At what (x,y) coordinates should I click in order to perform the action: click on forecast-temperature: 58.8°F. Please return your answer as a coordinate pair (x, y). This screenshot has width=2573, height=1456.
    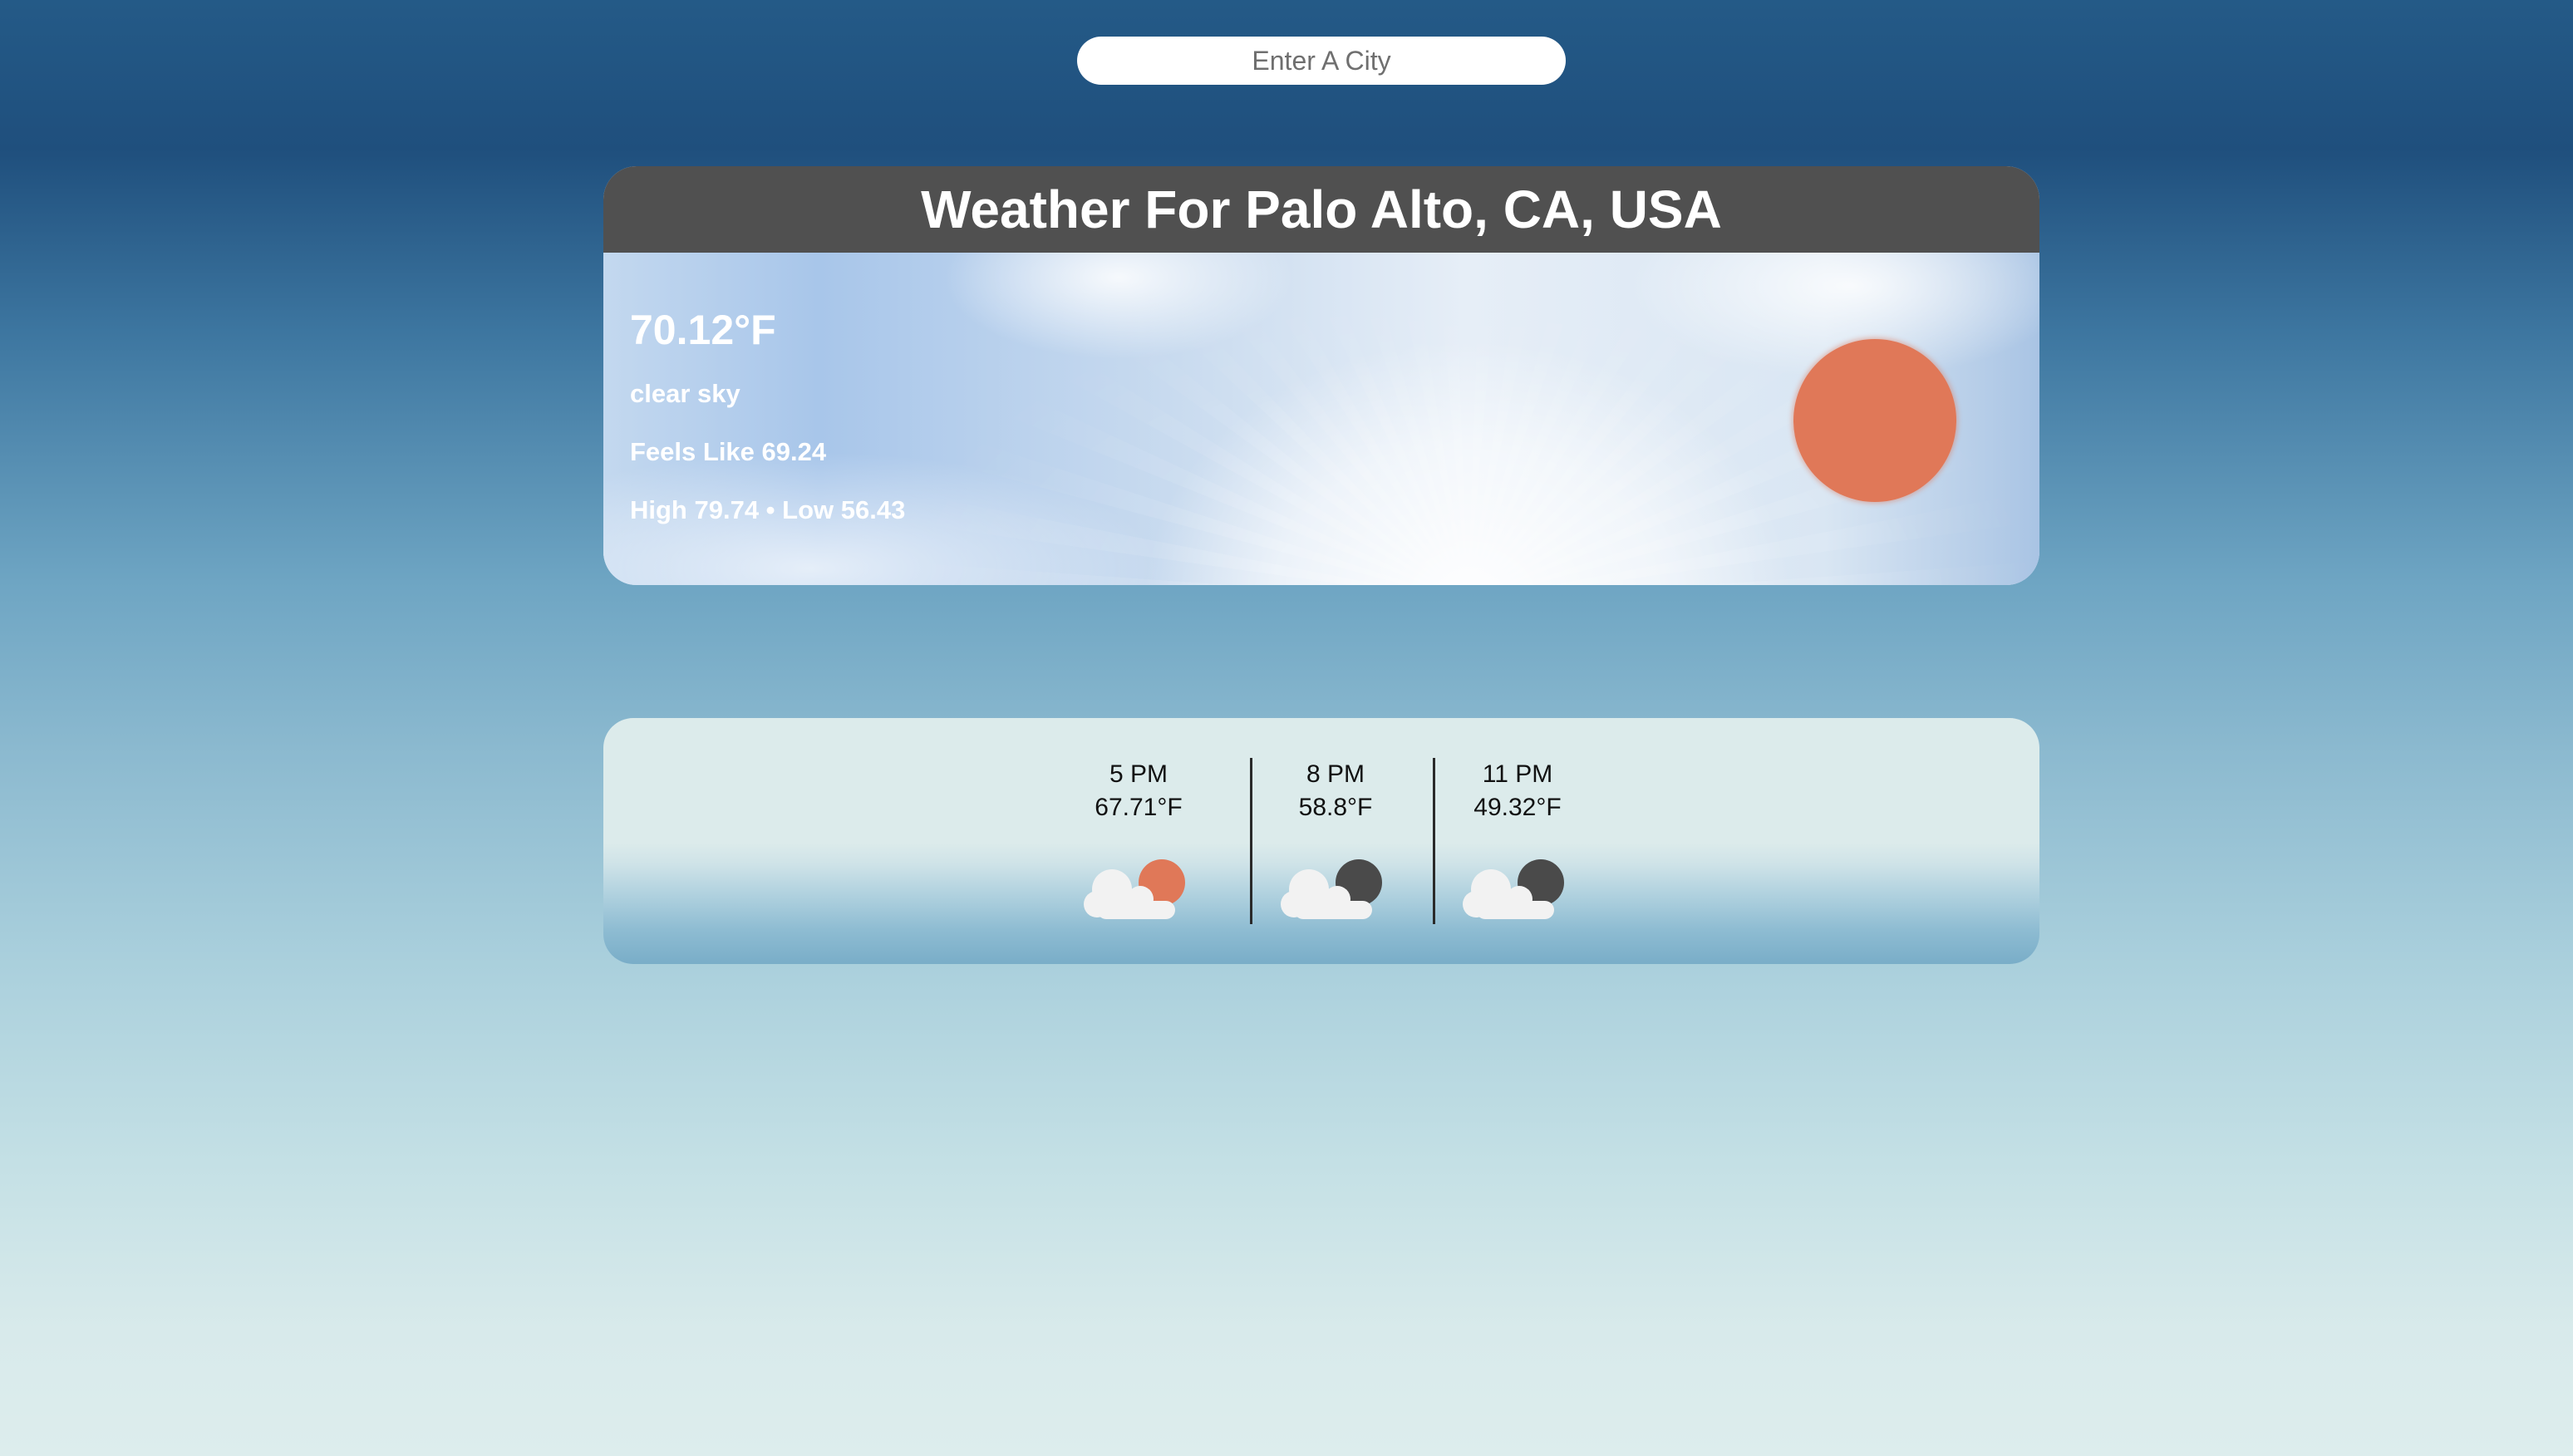
    Looking at the image, I should click on (1335, 807).